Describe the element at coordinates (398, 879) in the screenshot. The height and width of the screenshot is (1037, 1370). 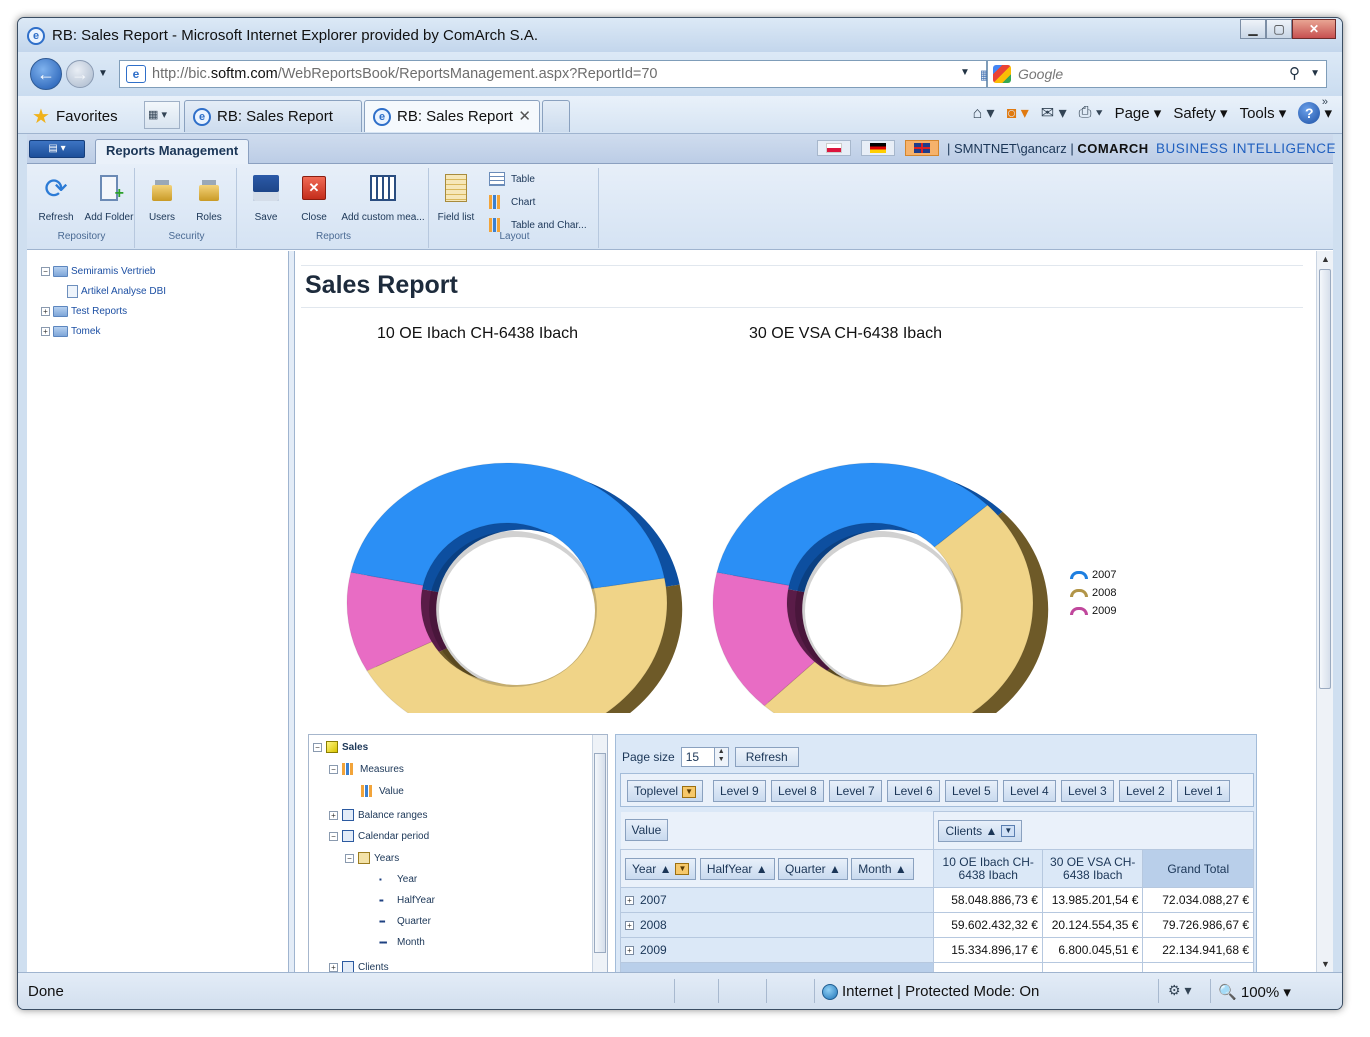
I see `field-node-year: ▪ Year` at that location.